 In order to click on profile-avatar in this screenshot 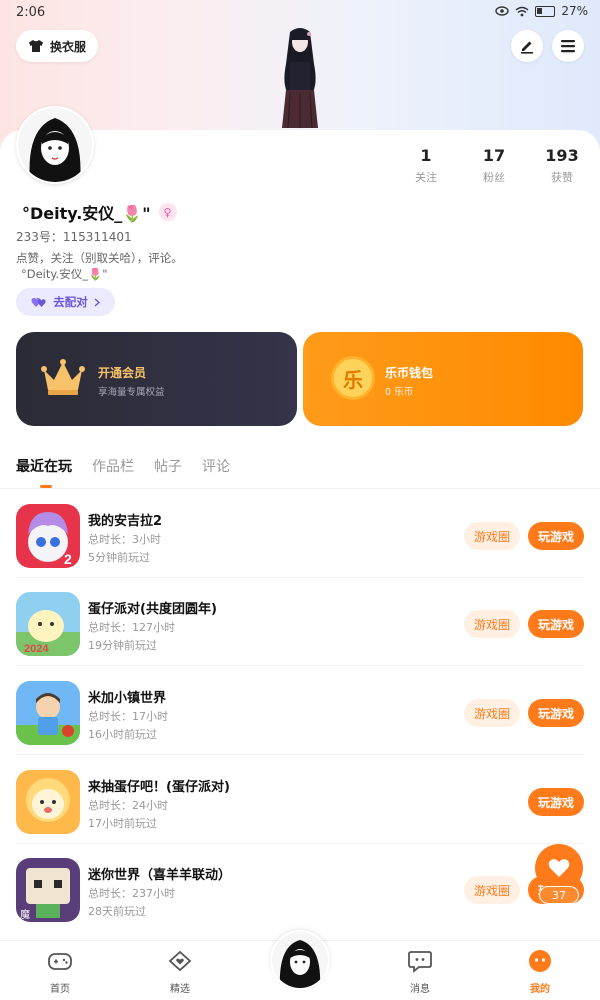, I will do `click(55, 145)`.